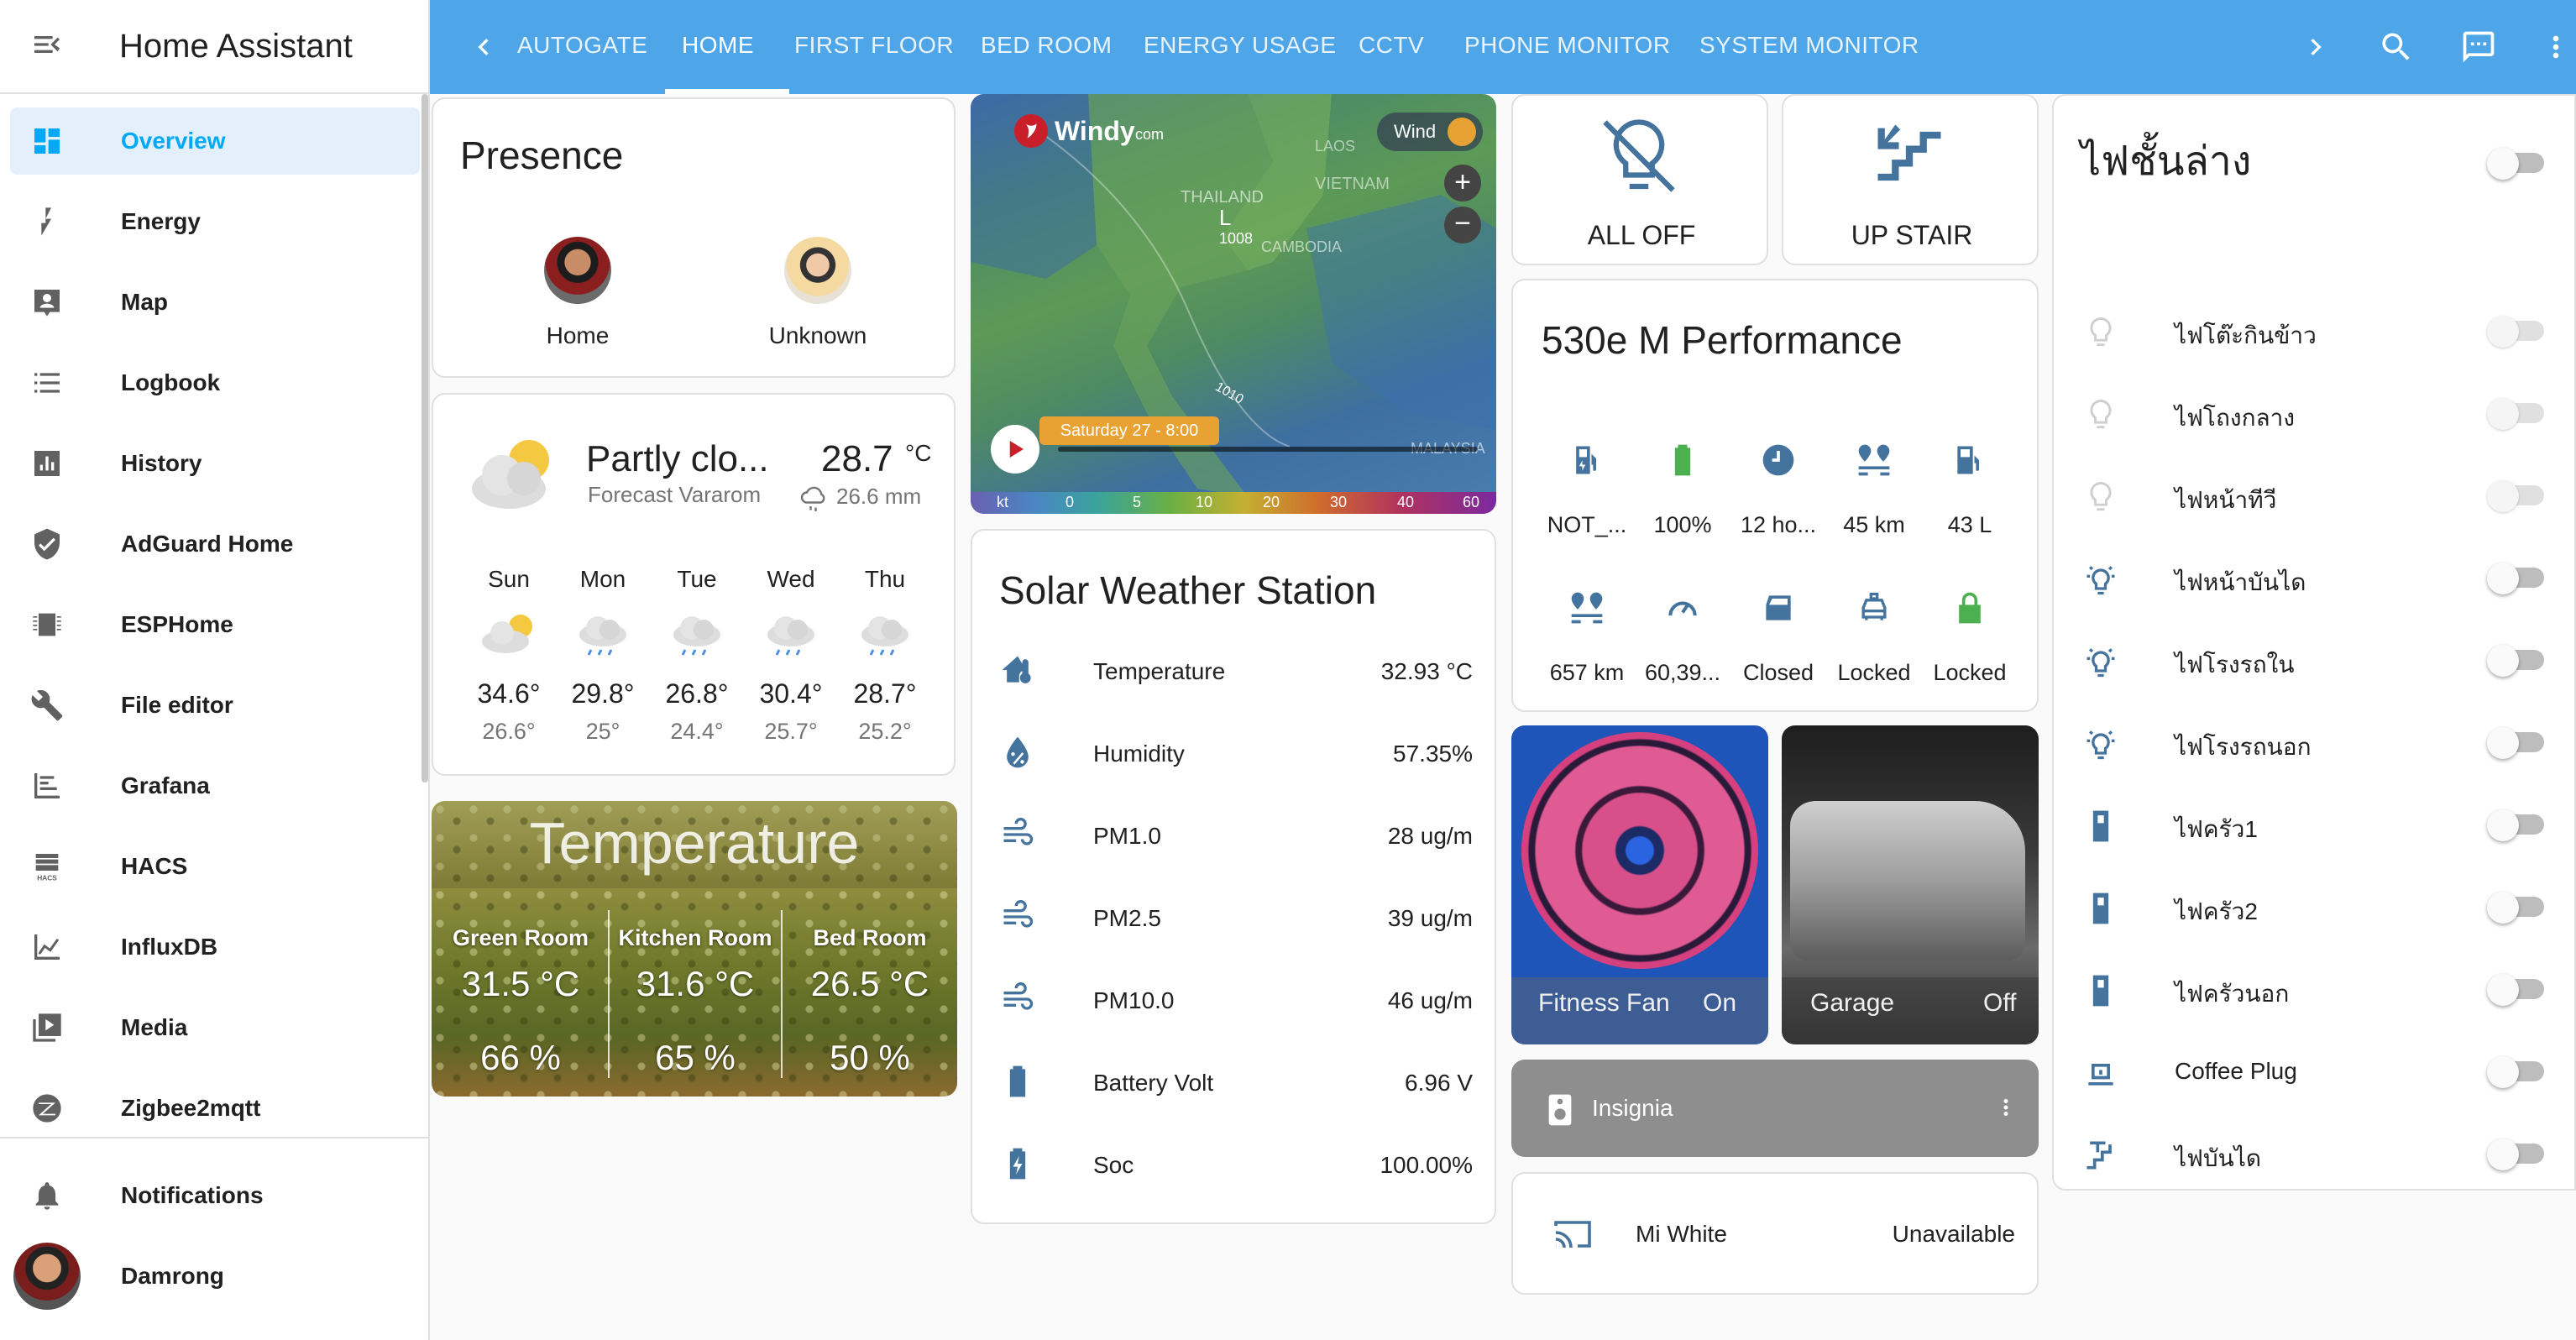 This screenshot has width=2576, height=1340. Describe the element at coordinates (2100, 416) in the screenshot. I see `lightbulb-outline-icon` at that location.